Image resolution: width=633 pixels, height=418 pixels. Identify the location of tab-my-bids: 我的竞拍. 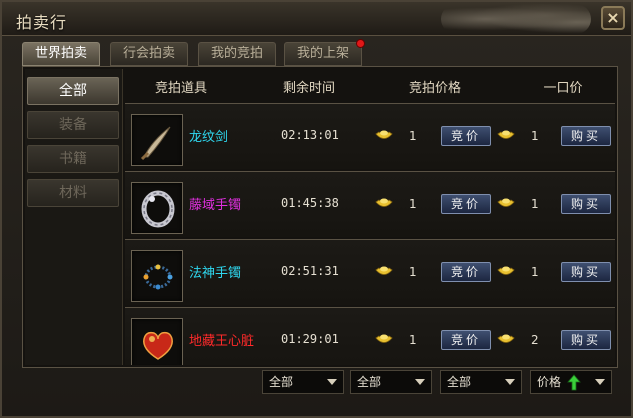
(237, 54).